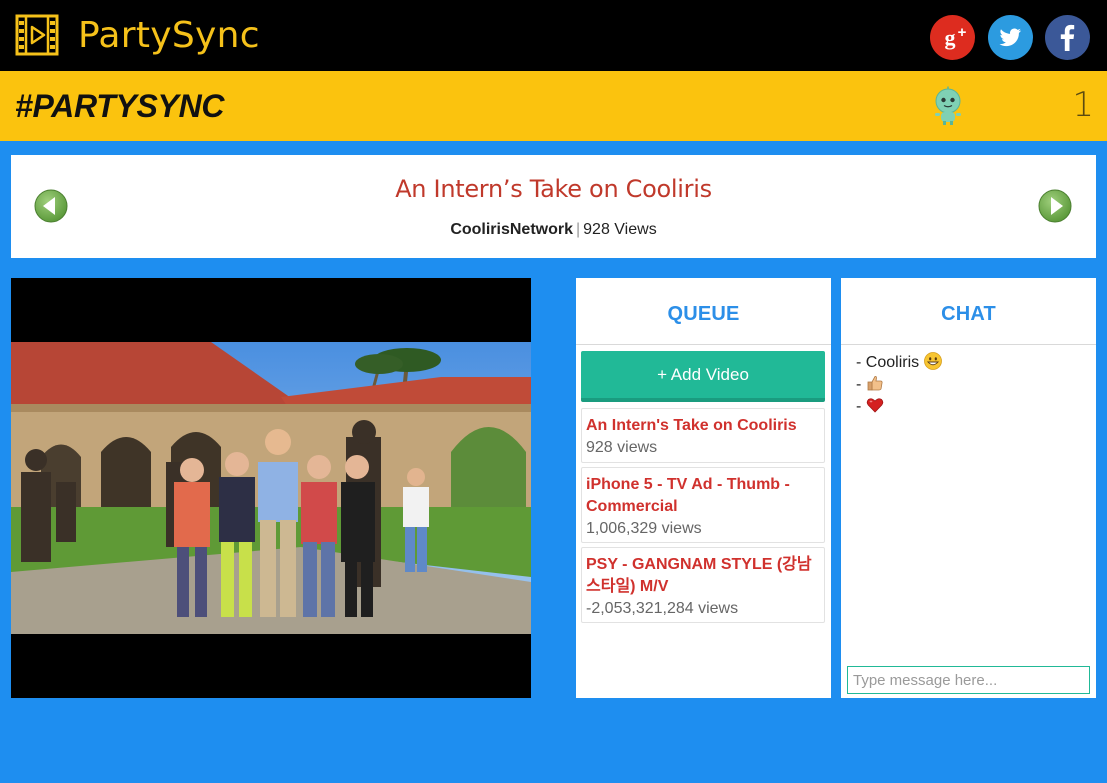 This screenshot has width=1107, height=783. Describe the element at coordinates (691, 425) in the screenshot. I see `queue-item-title: An Intern's Take on Cooliris` at that location.